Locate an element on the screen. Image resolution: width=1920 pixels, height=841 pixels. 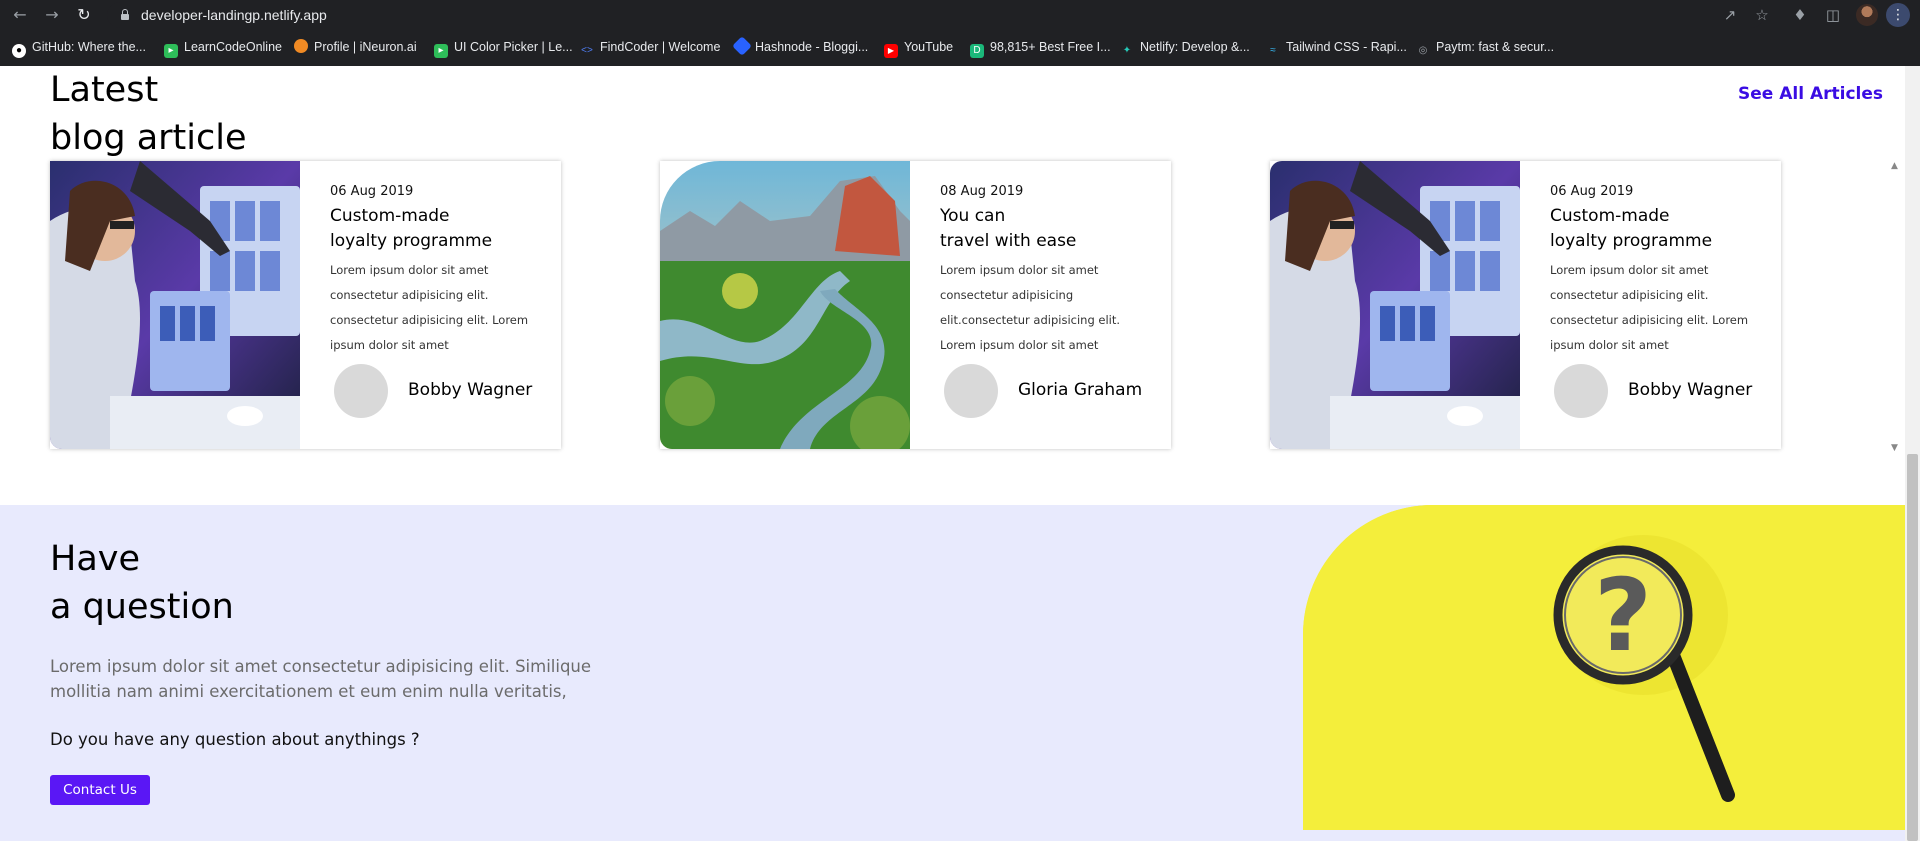
ui-color-picker-icon: ▸ is located at coordinates (441, 51).